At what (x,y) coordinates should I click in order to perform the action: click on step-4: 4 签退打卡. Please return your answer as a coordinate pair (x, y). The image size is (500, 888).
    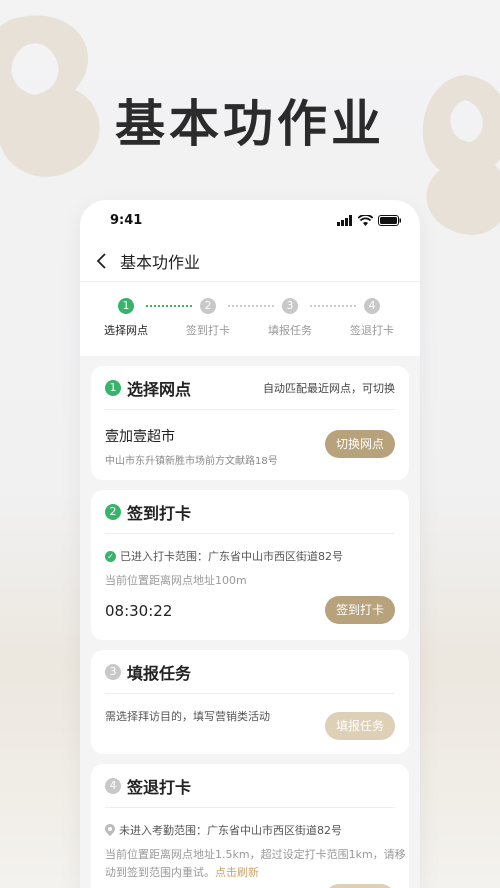
    Looking at the image, I should click on (372, 318).